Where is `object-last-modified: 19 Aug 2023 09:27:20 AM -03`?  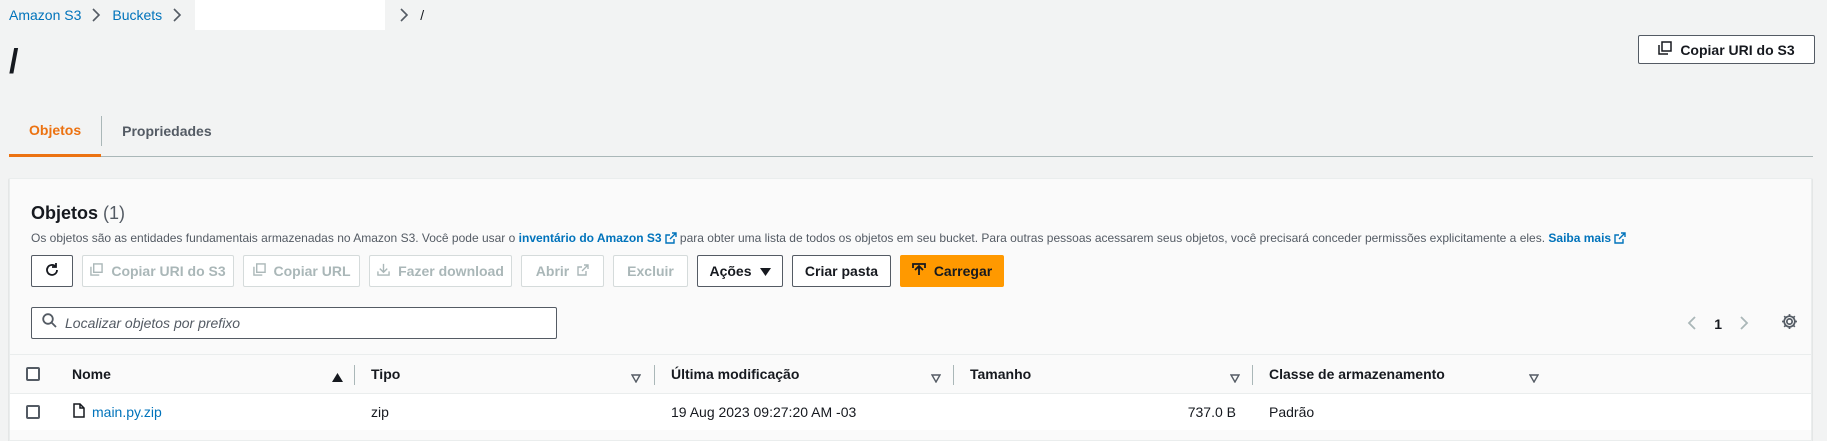 object-last-modified: 19 Aug 2023 09:27:20 AM -03 is located at coordinates (764, 412).